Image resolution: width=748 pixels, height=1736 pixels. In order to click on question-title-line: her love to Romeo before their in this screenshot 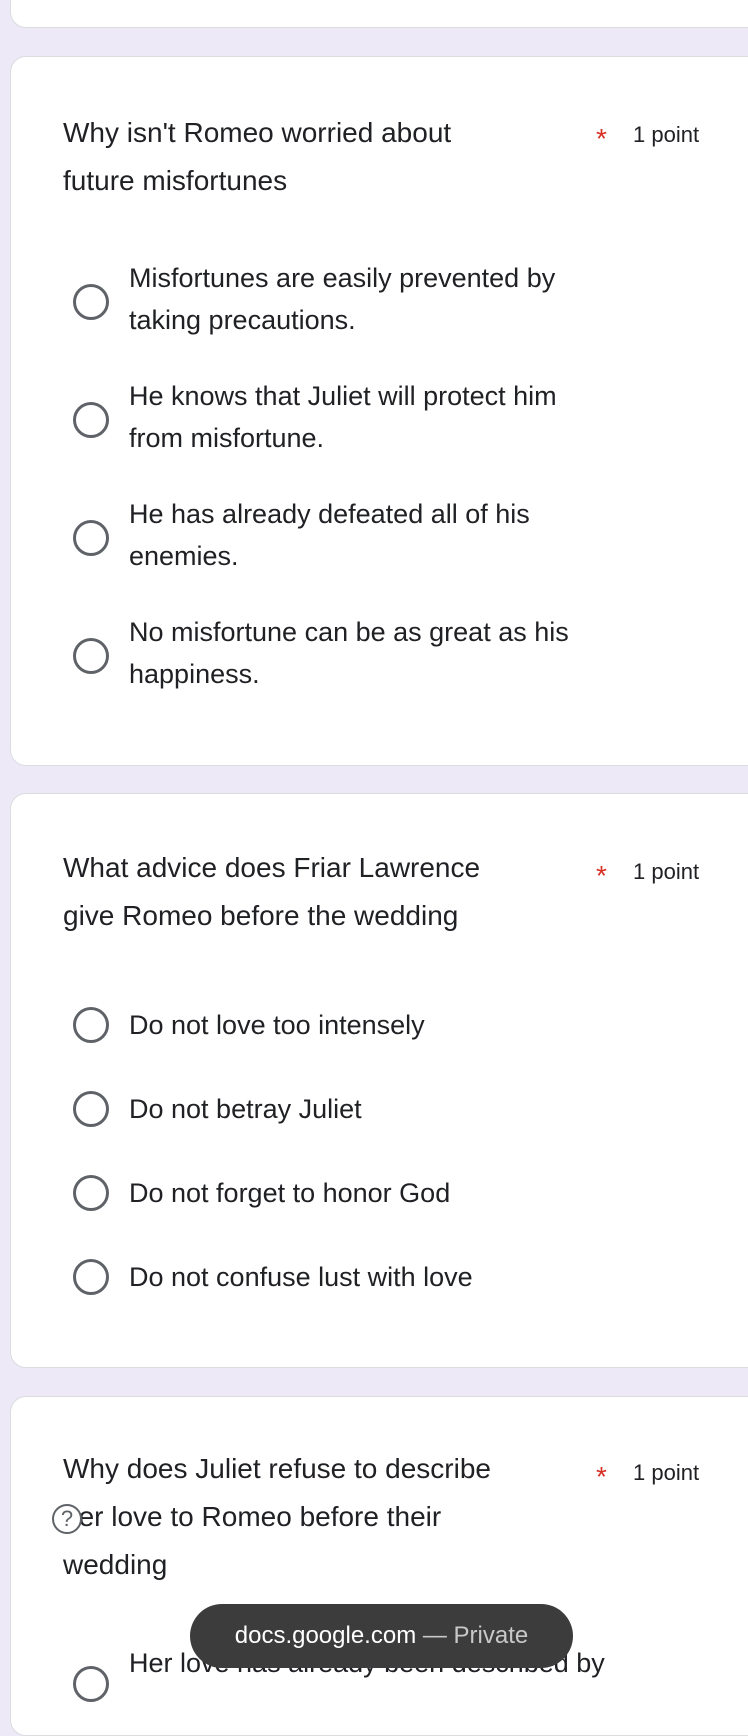, I will do `click(252, 1516)`.